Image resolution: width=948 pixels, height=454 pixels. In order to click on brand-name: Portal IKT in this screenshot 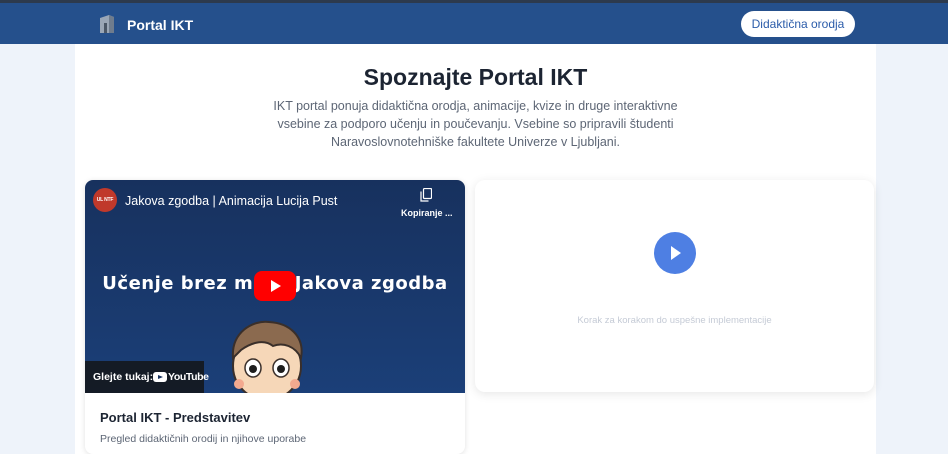, I will do `click(160, 25)`.